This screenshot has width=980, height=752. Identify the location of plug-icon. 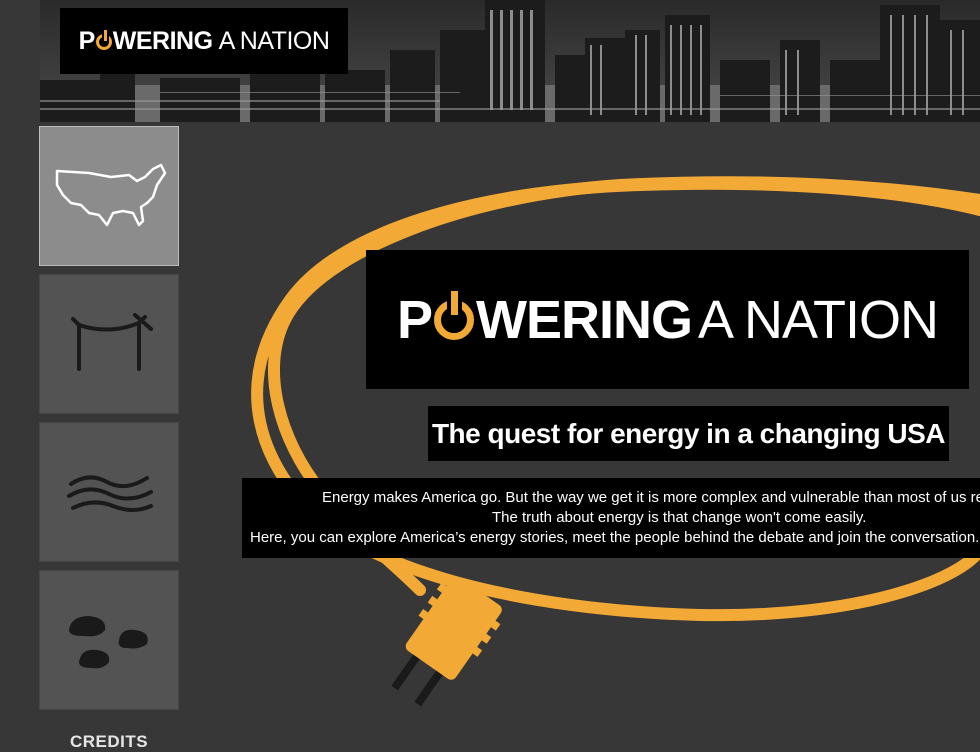
(446, 641).